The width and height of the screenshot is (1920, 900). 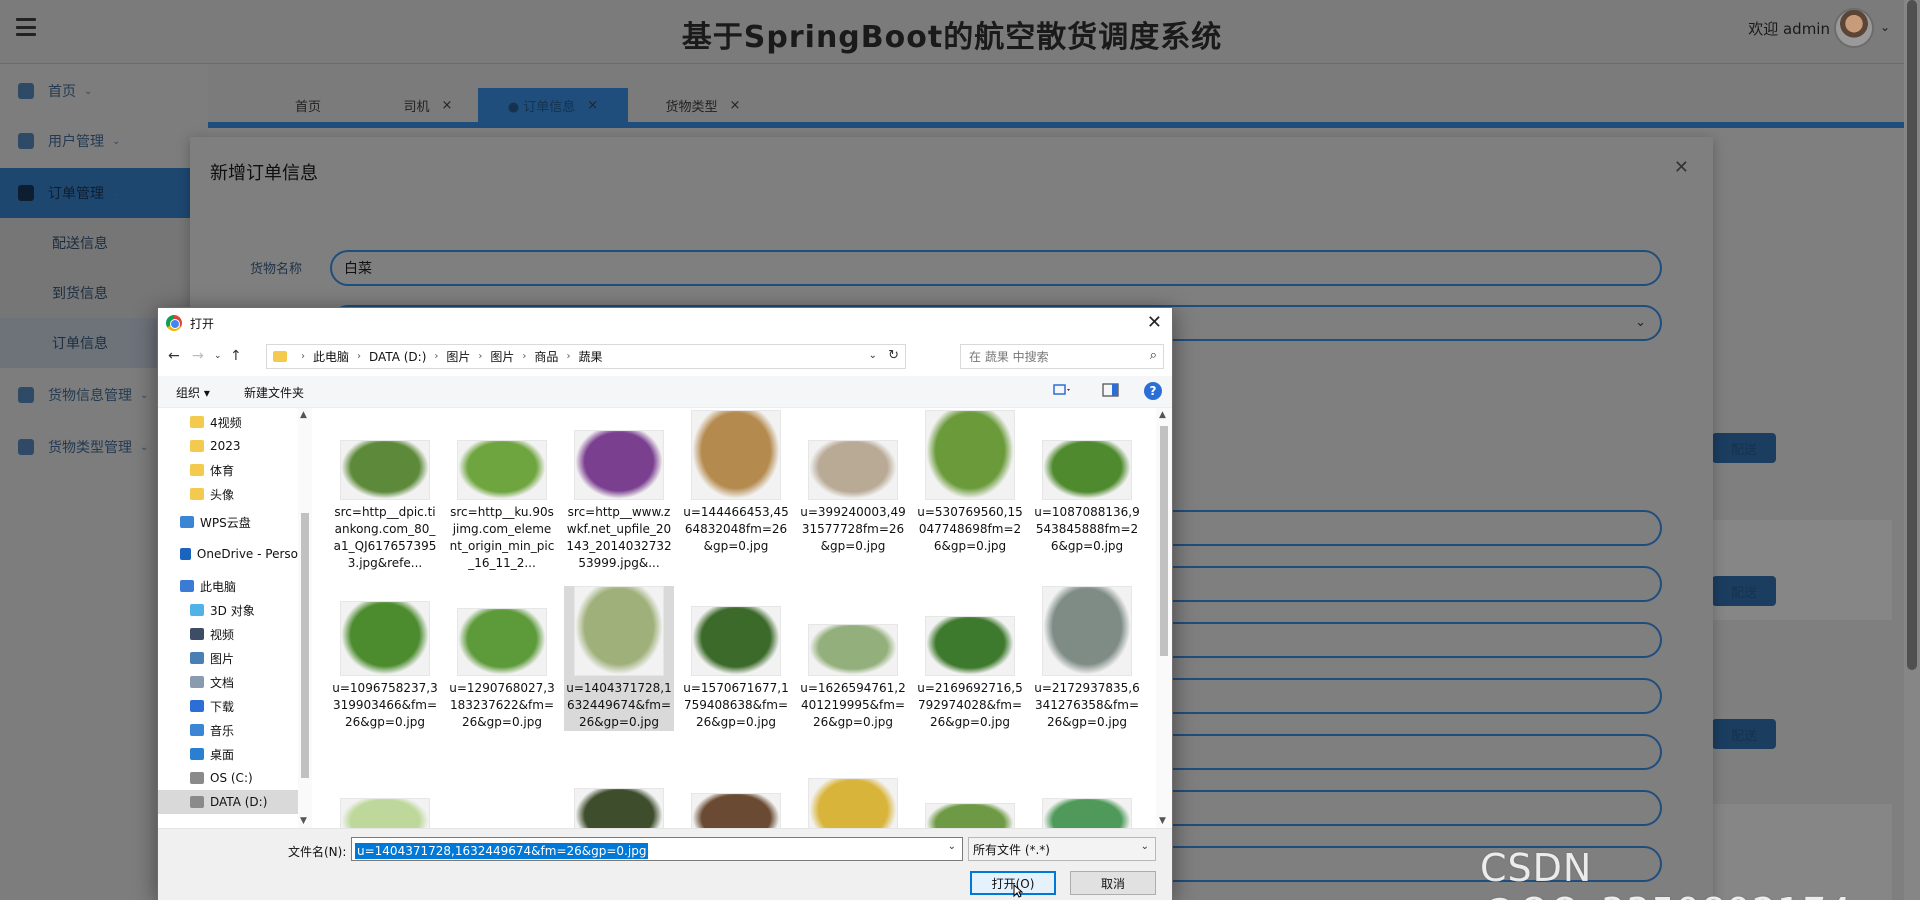 I want to click on watermark: CSDN @QQ_3359892174, so click(x=1666, y=873).